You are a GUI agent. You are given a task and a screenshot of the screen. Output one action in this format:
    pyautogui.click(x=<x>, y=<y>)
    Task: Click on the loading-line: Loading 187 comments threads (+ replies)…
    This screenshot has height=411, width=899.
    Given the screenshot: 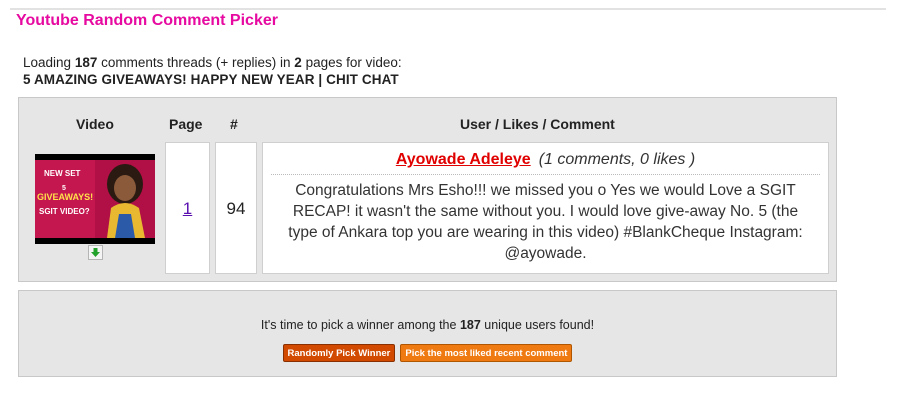 What is the action you would take?
    pyautogui.click(x=212, y=62)
    